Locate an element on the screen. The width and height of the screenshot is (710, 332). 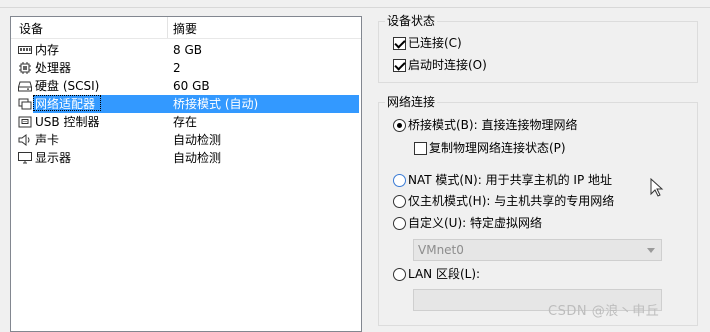
replicate-state-label: 复制物理网络连接状态(P) is located at coordinates (497, 148).